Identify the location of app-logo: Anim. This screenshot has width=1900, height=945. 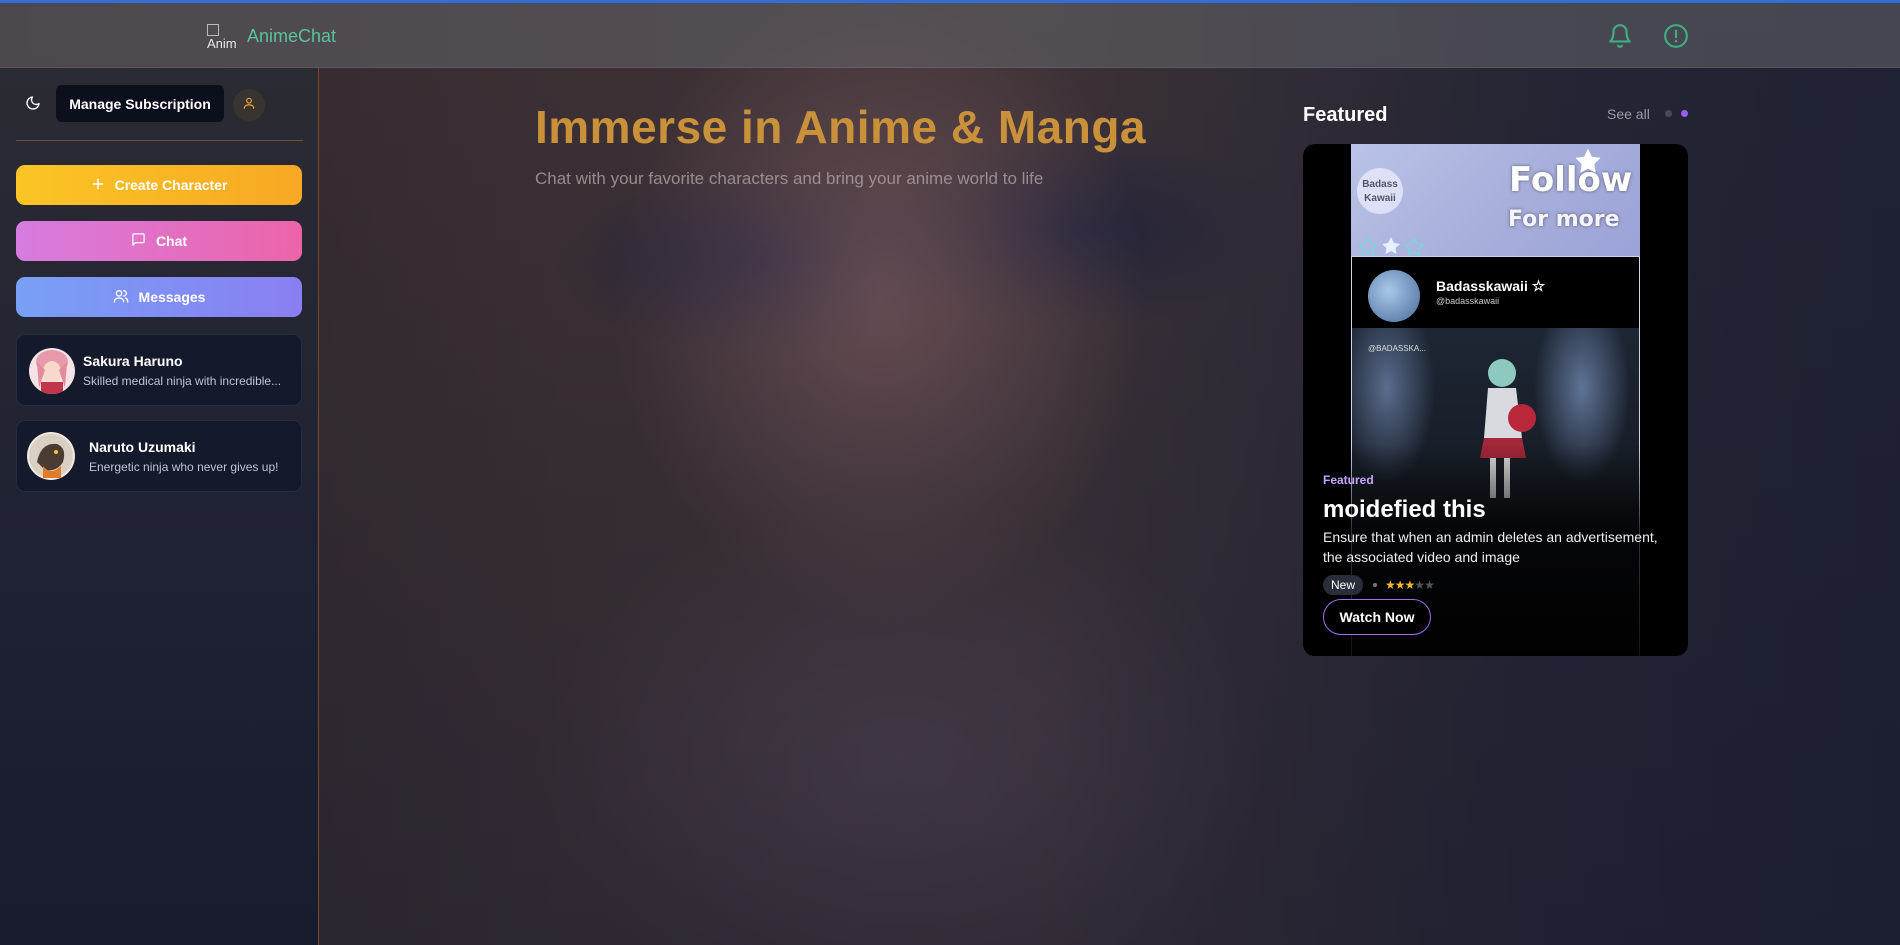
(223, 37).